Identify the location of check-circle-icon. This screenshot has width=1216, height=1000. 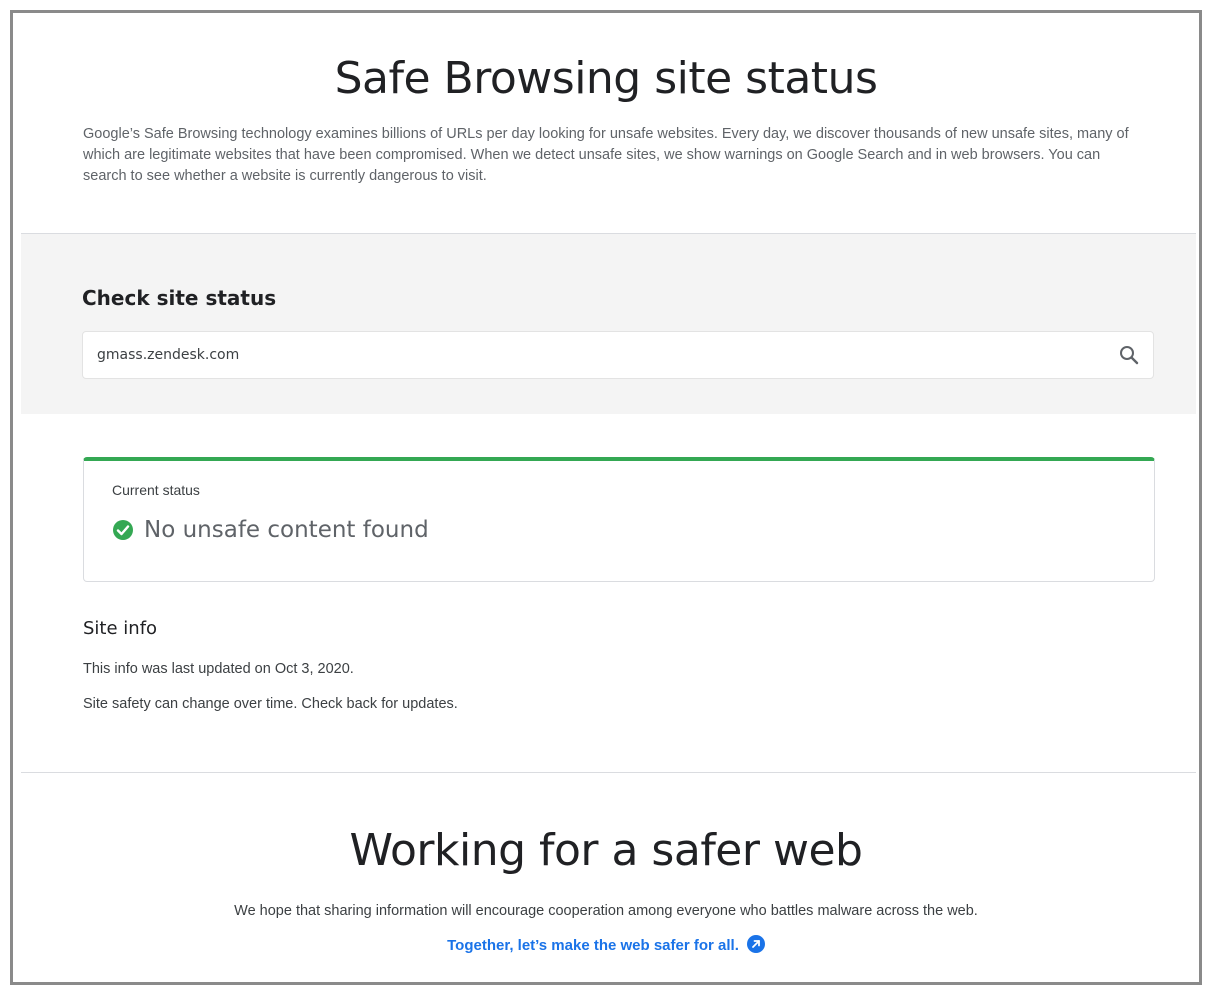
(123, 530).